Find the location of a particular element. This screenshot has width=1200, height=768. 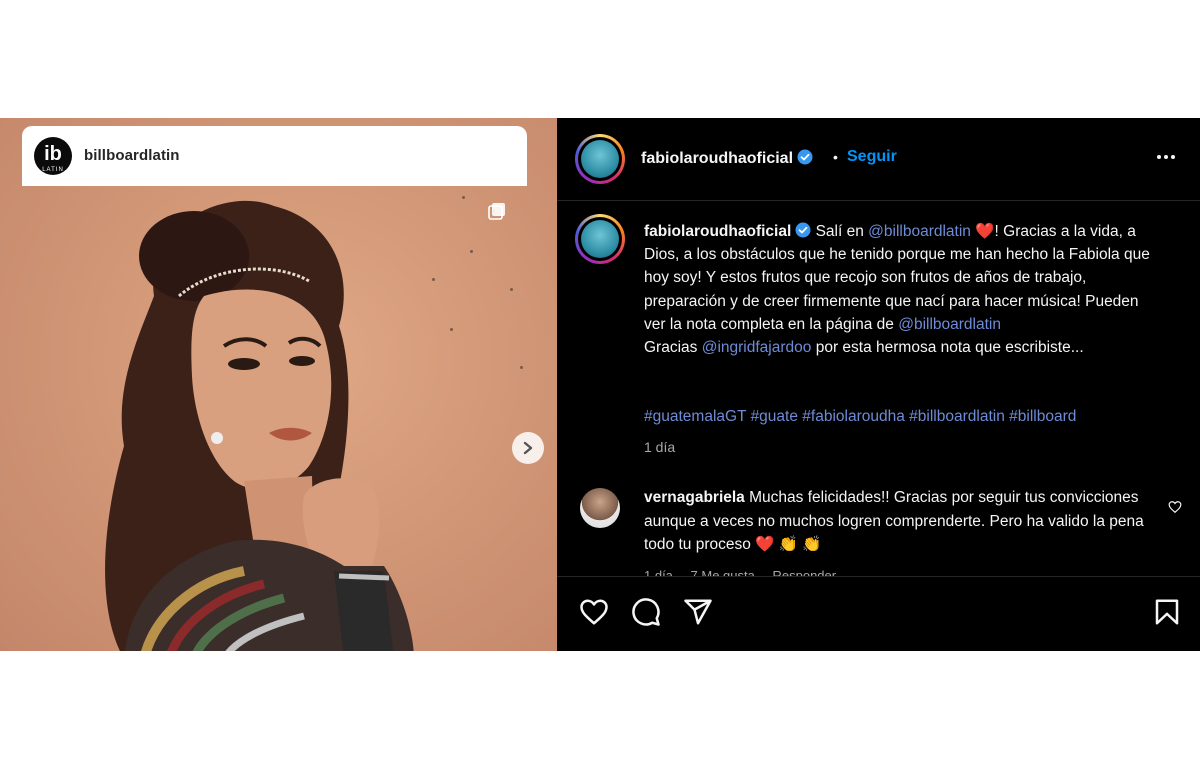

follow-button: Seguir is located at coordinates (872, 157).